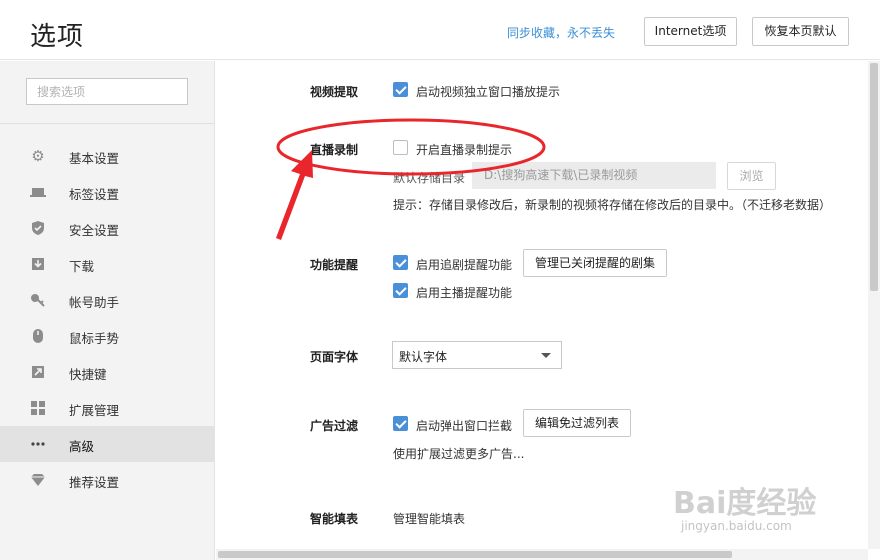 This screenshot has width=880, height=560. Describe the element at coordinates (488, 92) in the screenshot. I see `video-popup-label: 启动视频独立窗口播放提示` at that location.